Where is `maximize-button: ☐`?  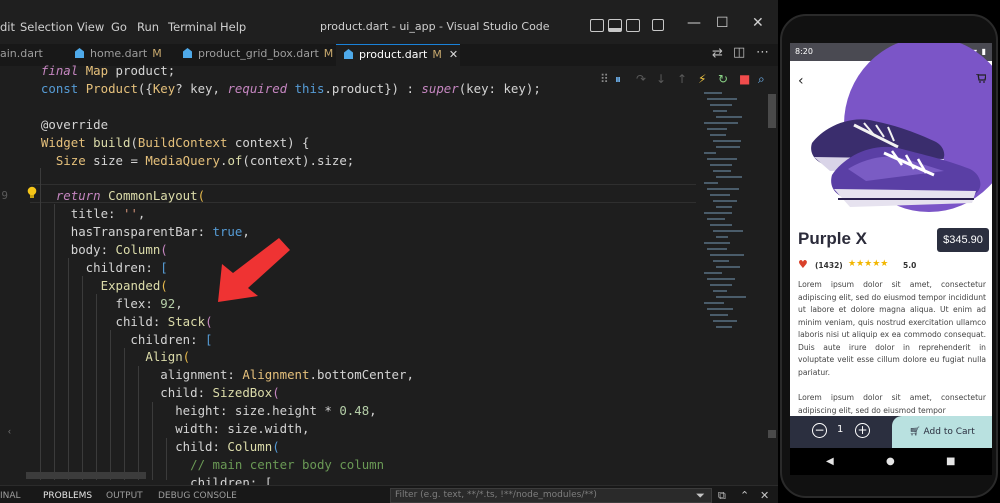
maximize-button: ☐ is located at coordinates (722, 23).